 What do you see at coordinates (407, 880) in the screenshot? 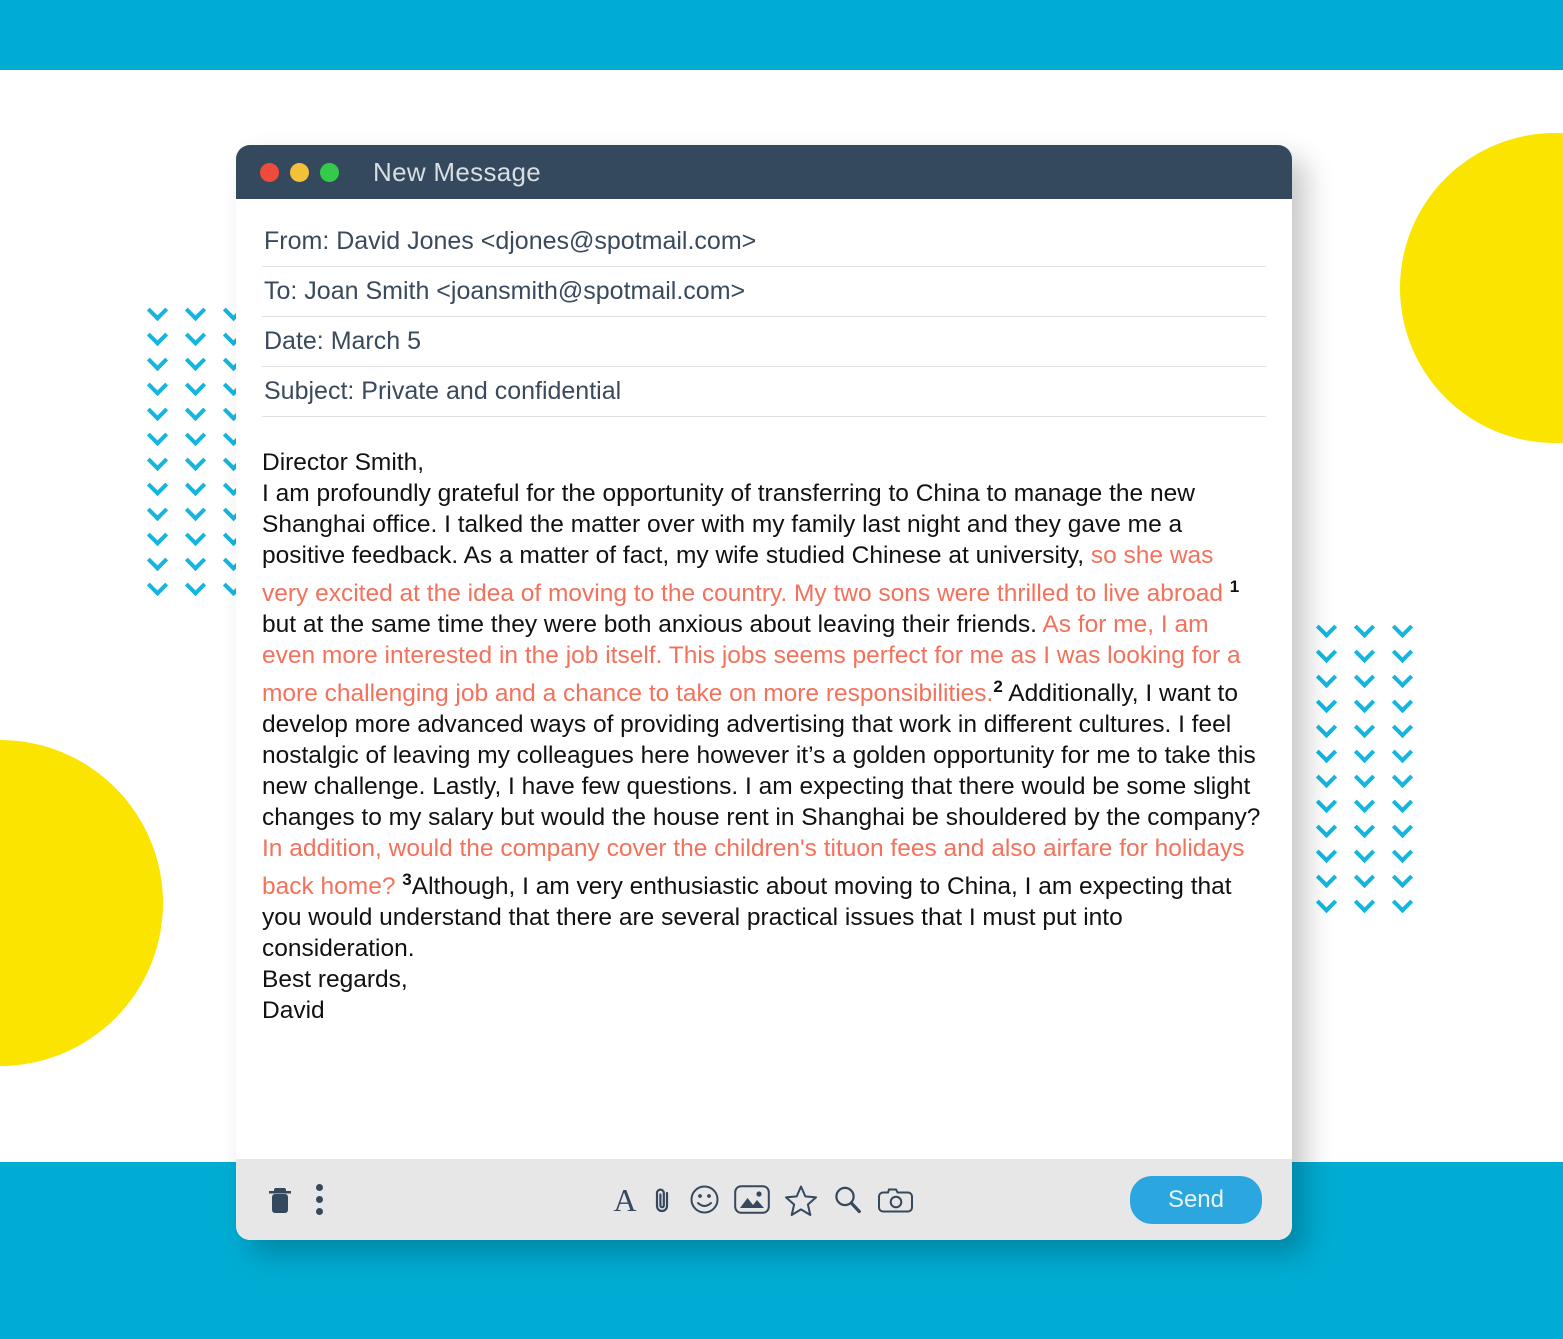
I see `footnote-marker: 3` at bounding box center [407, 880].